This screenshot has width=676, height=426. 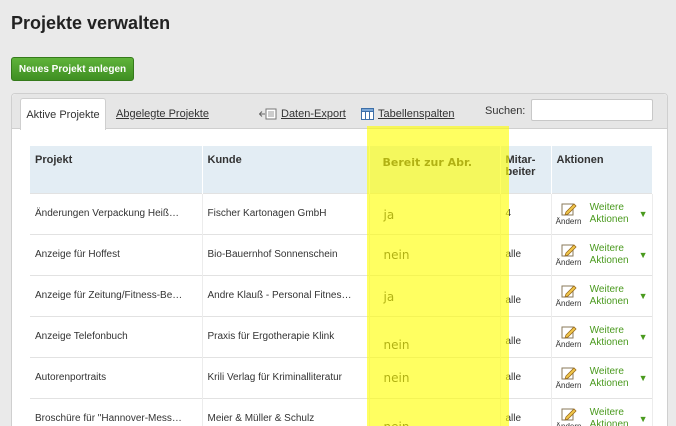 What do you see at coordinates (286, 213) in the screenshot?
I see `cell-client: Fischer Kartonagen GmbH` at bounding box center [286, 213].